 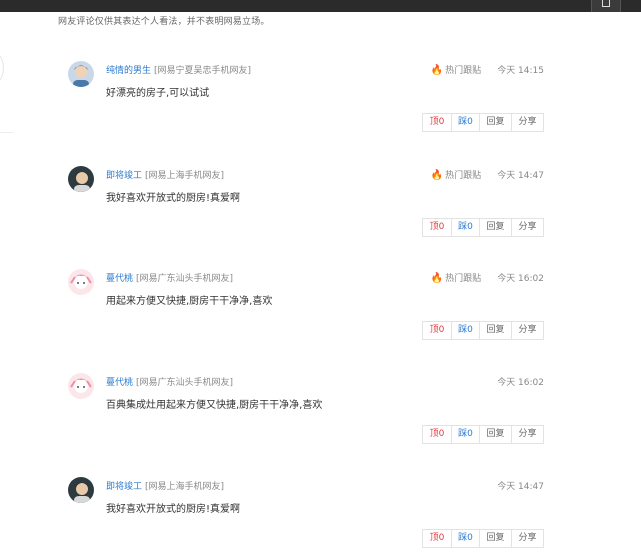 What do you see at coordinates (7, 132) in the screenshot?
I see `side-divider` at bounding box center [7, 132].